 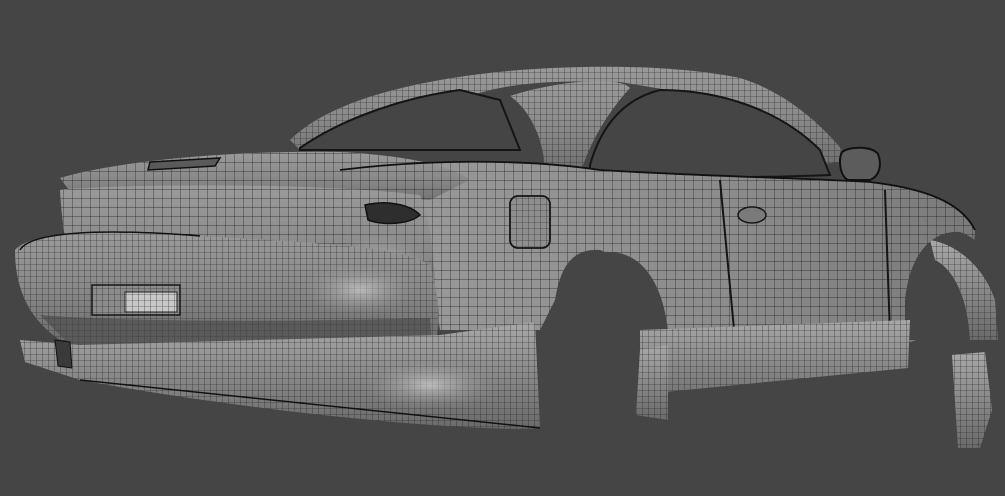 I want to click on diffuser-fin, so click(x=63, y=354).